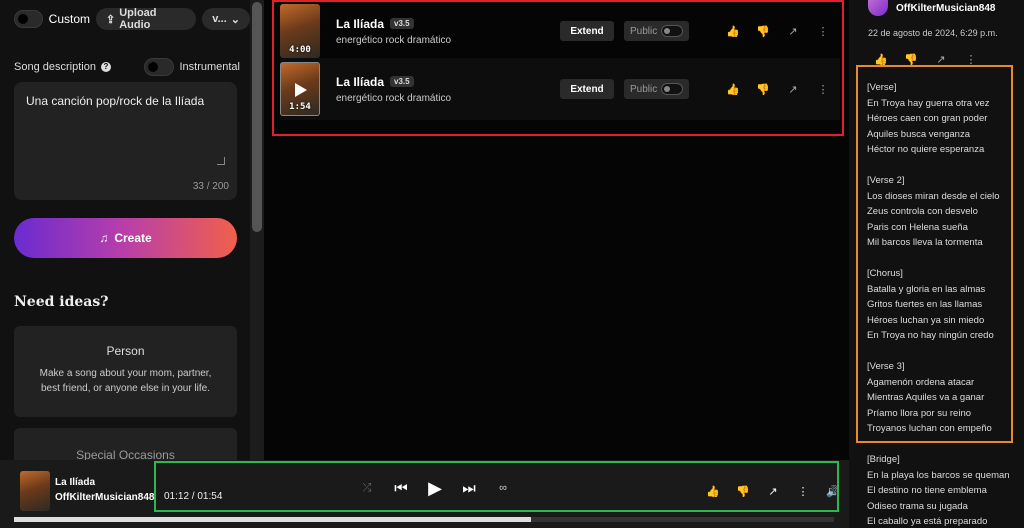  What do you see at coordinates (138, 19) in the screenshot?
I see `upload-audio-label: Upload Audio` at bounding box center [138, 19].